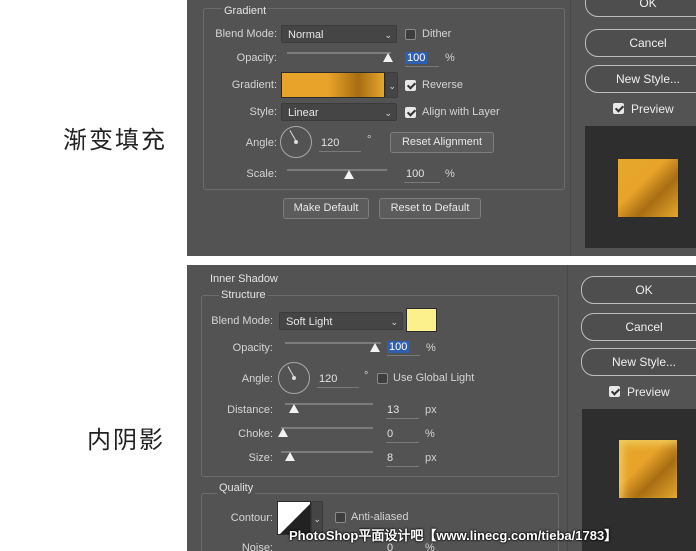 This screenshot has width=696, height=551. Describe the element at coordinates (330, 143) in the screenshot. I see `angle-field: 120` at that location.